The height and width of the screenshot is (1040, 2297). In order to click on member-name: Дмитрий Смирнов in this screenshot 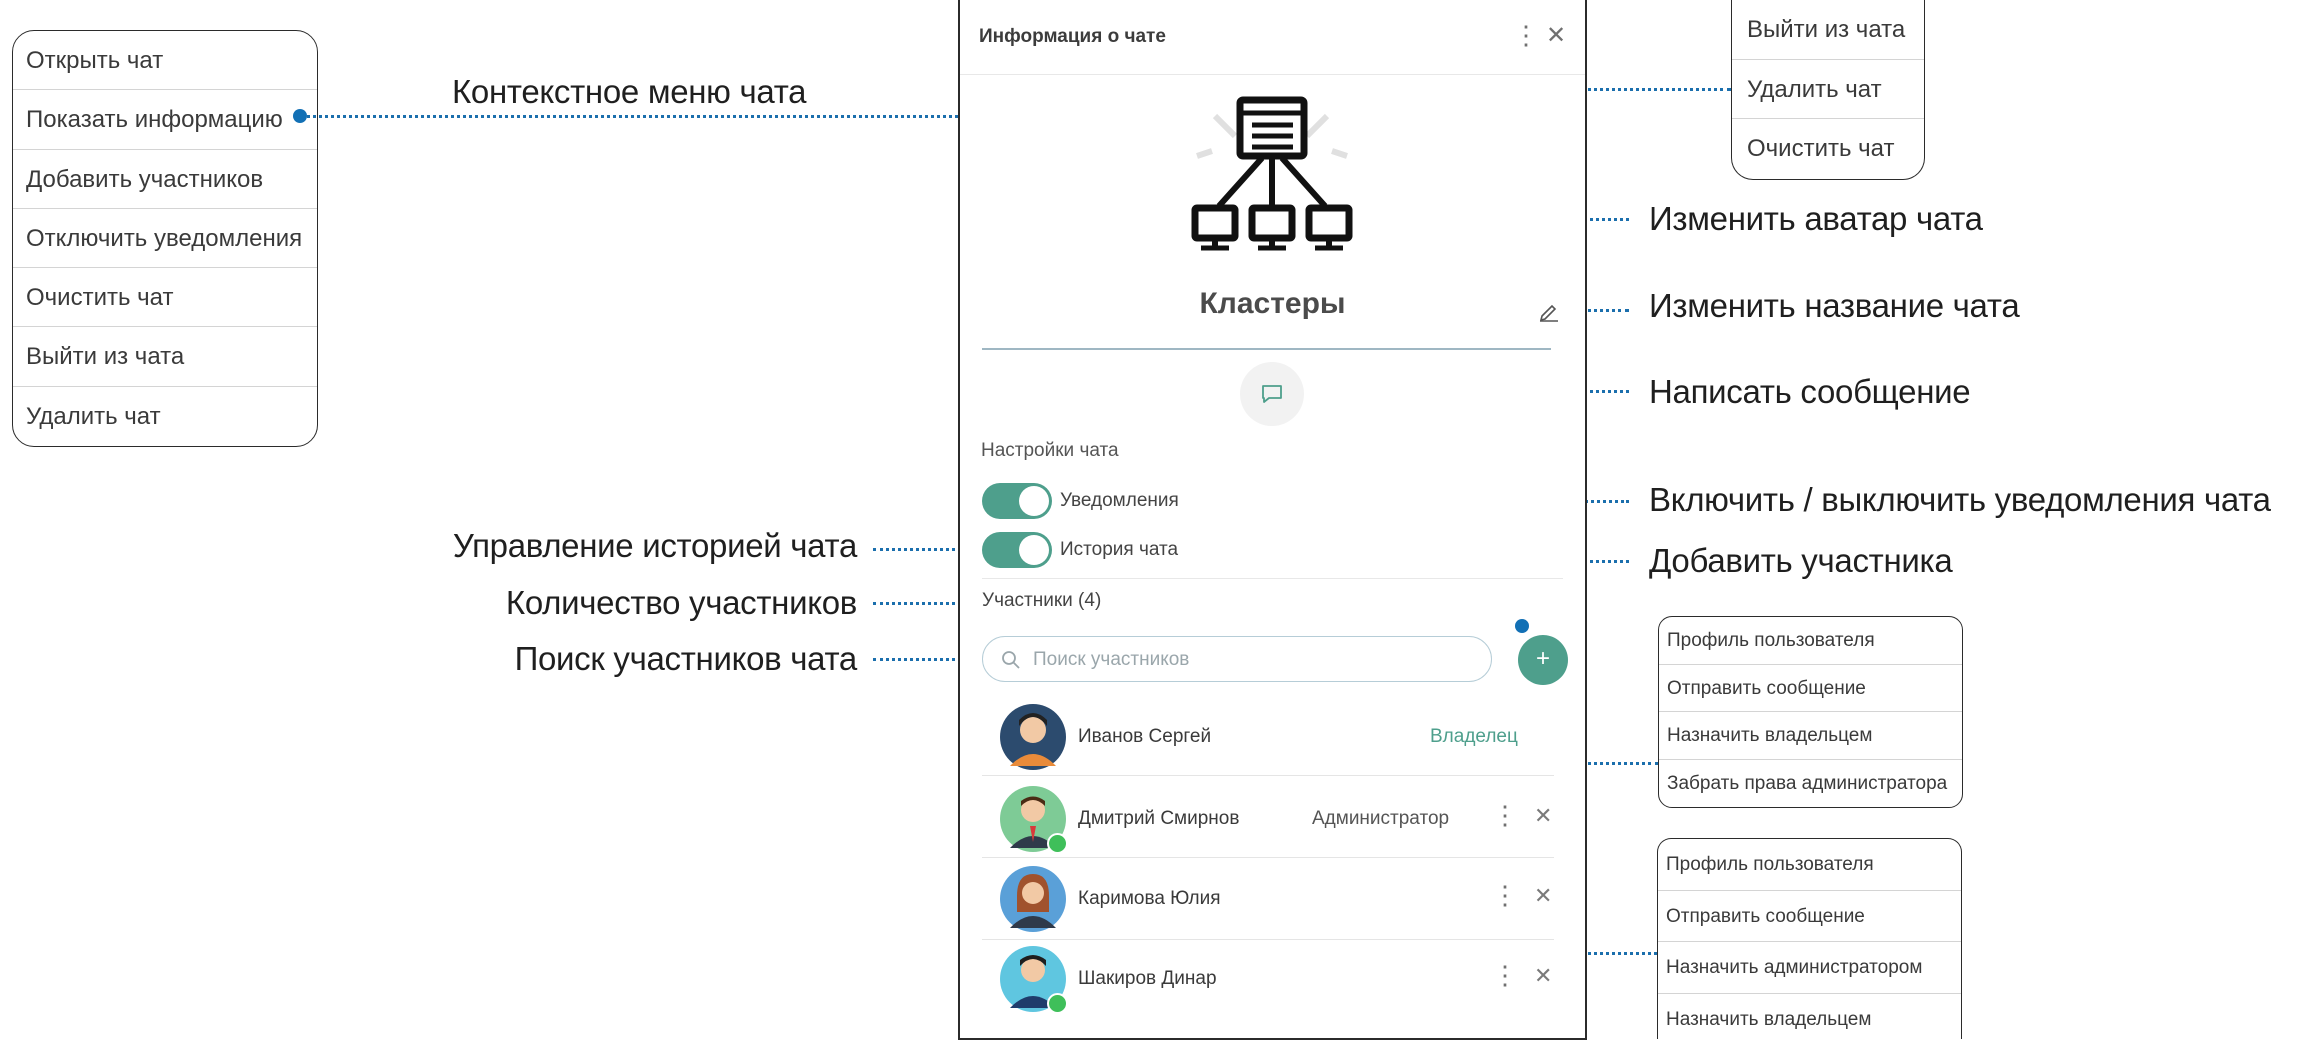, I will do `click(1159, 818)`.